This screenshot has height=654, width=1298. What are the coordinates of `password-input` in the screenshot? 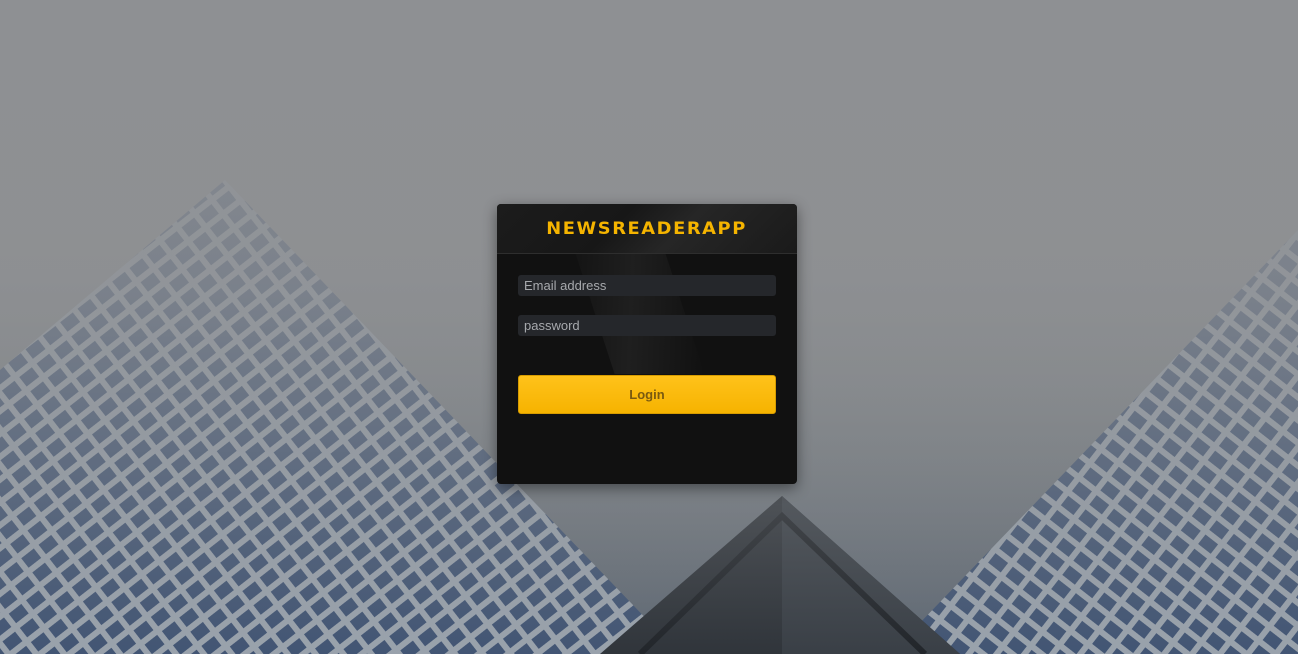 It's located at (647, 325).